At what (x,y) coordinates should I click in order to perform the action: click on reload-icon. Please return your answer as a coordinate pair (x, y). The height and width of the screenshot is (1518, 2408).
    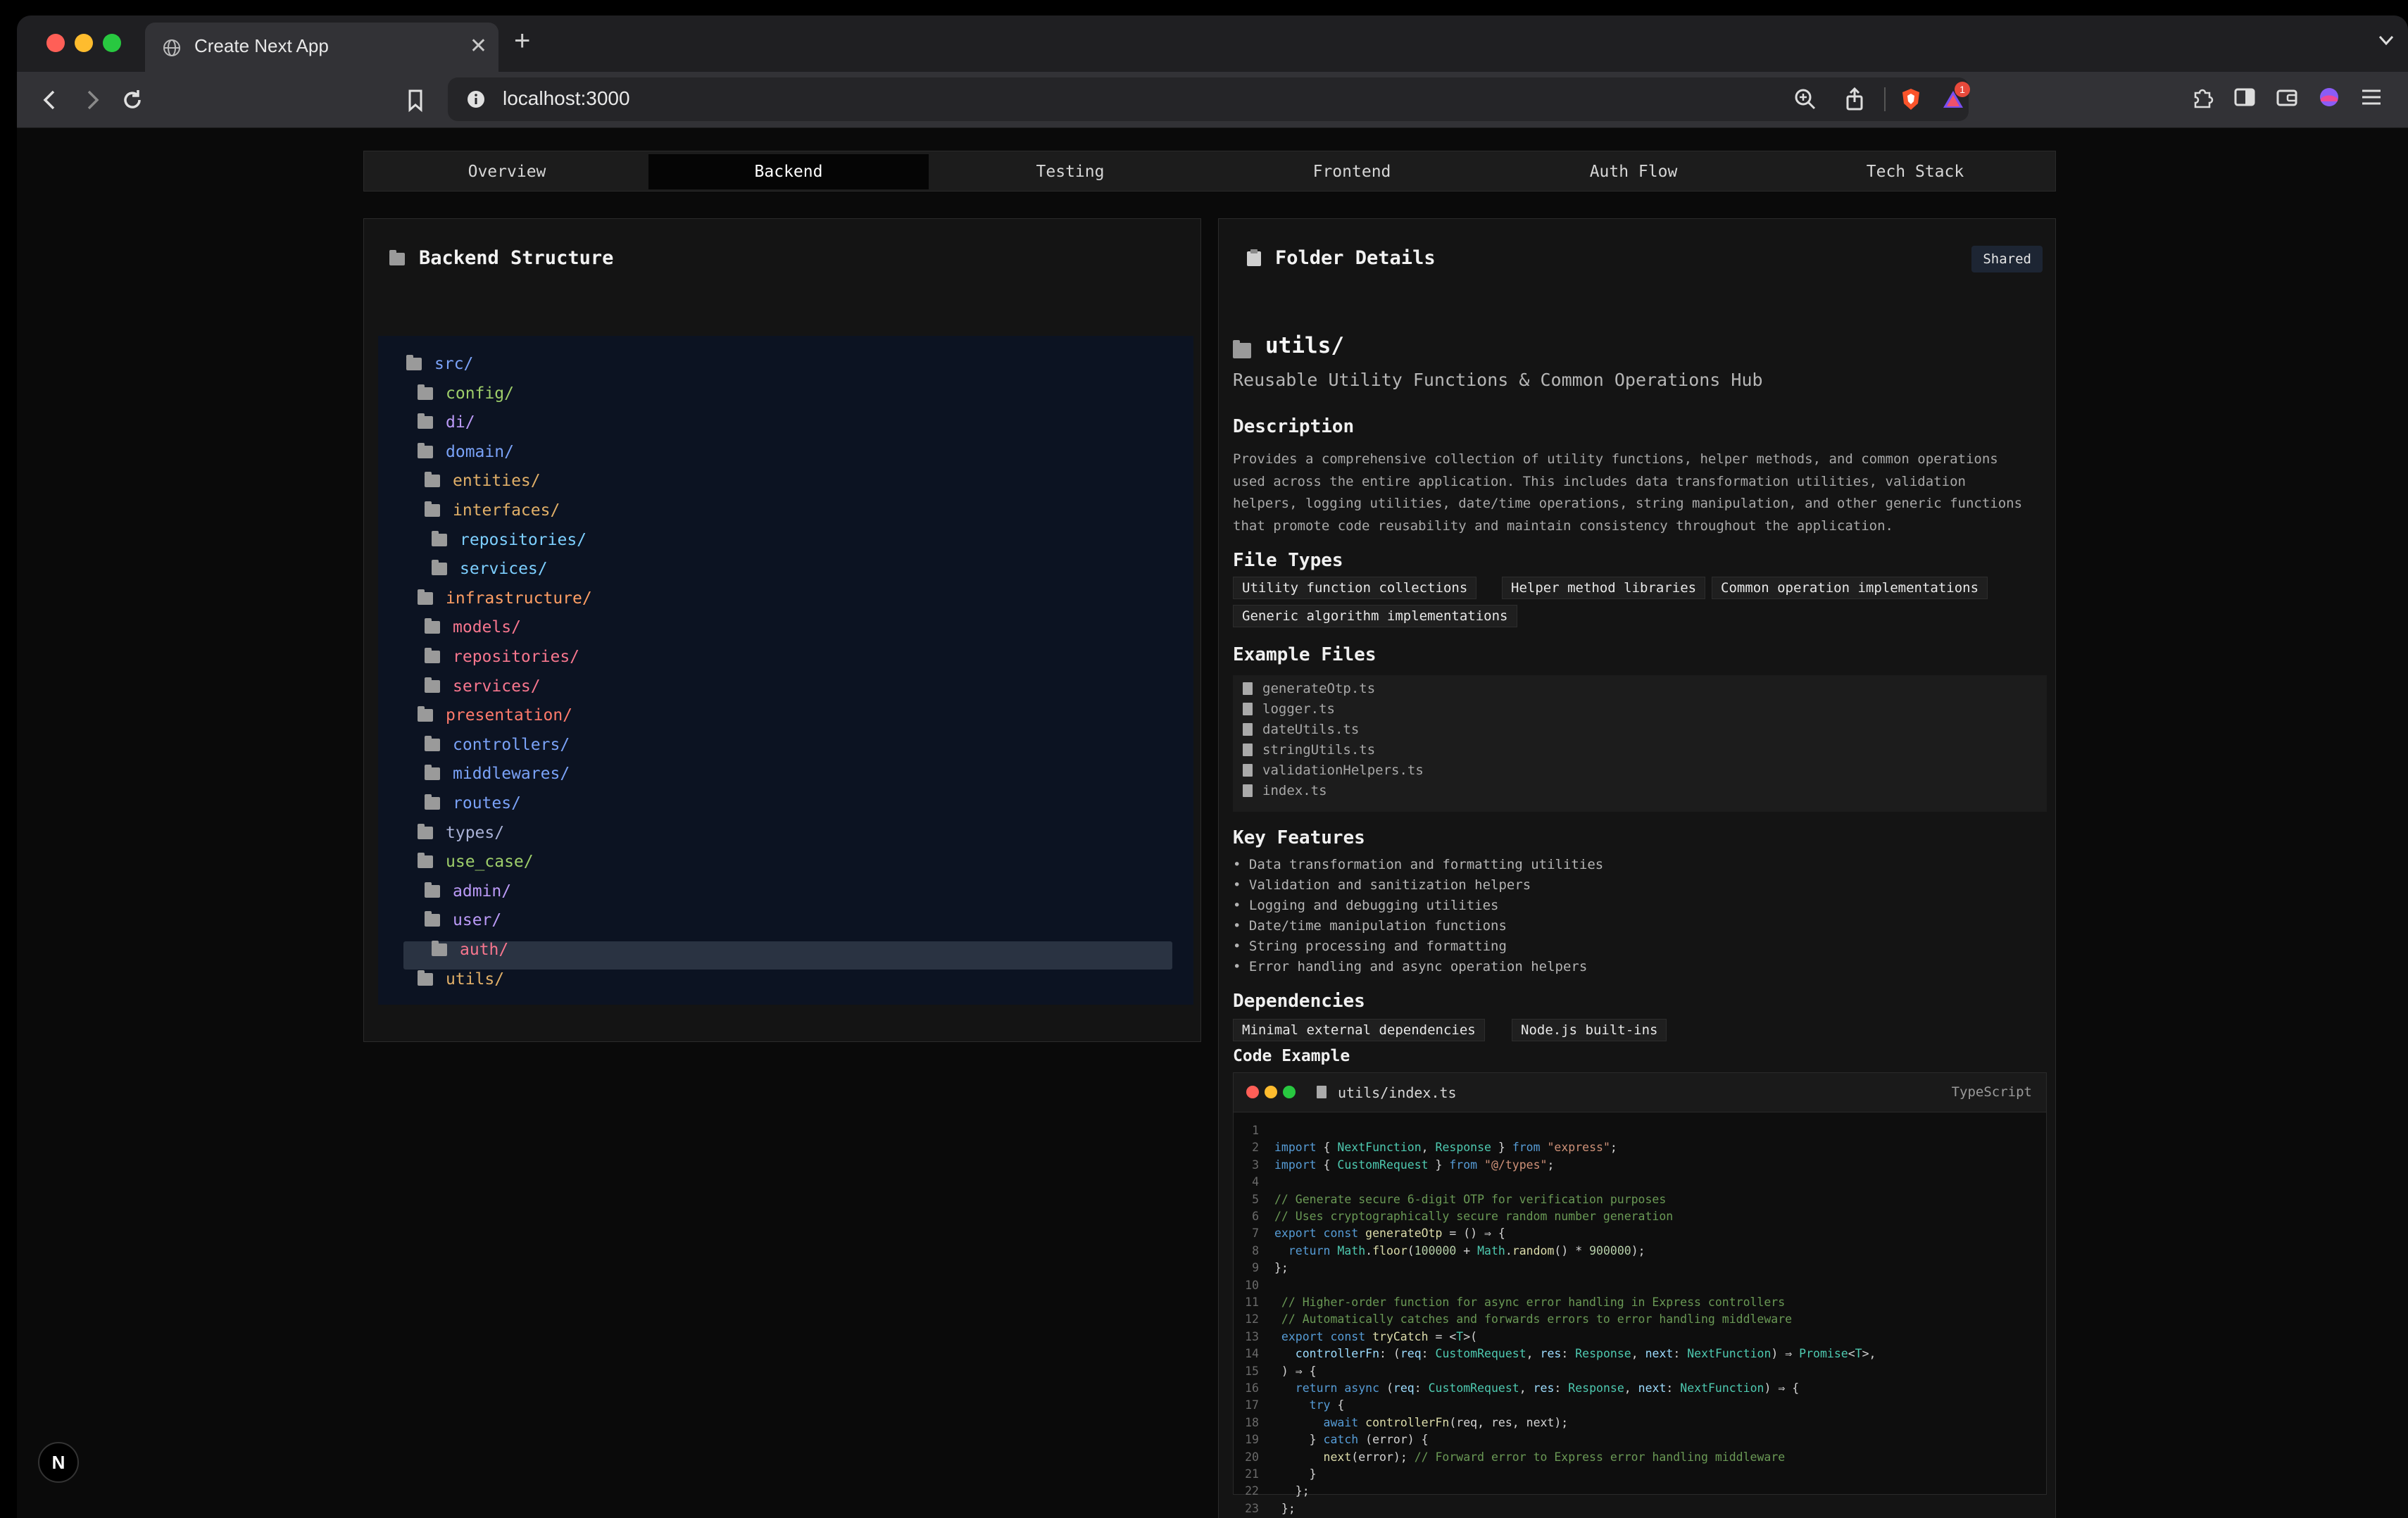
    Looking at the image, I should click on (132, 100).